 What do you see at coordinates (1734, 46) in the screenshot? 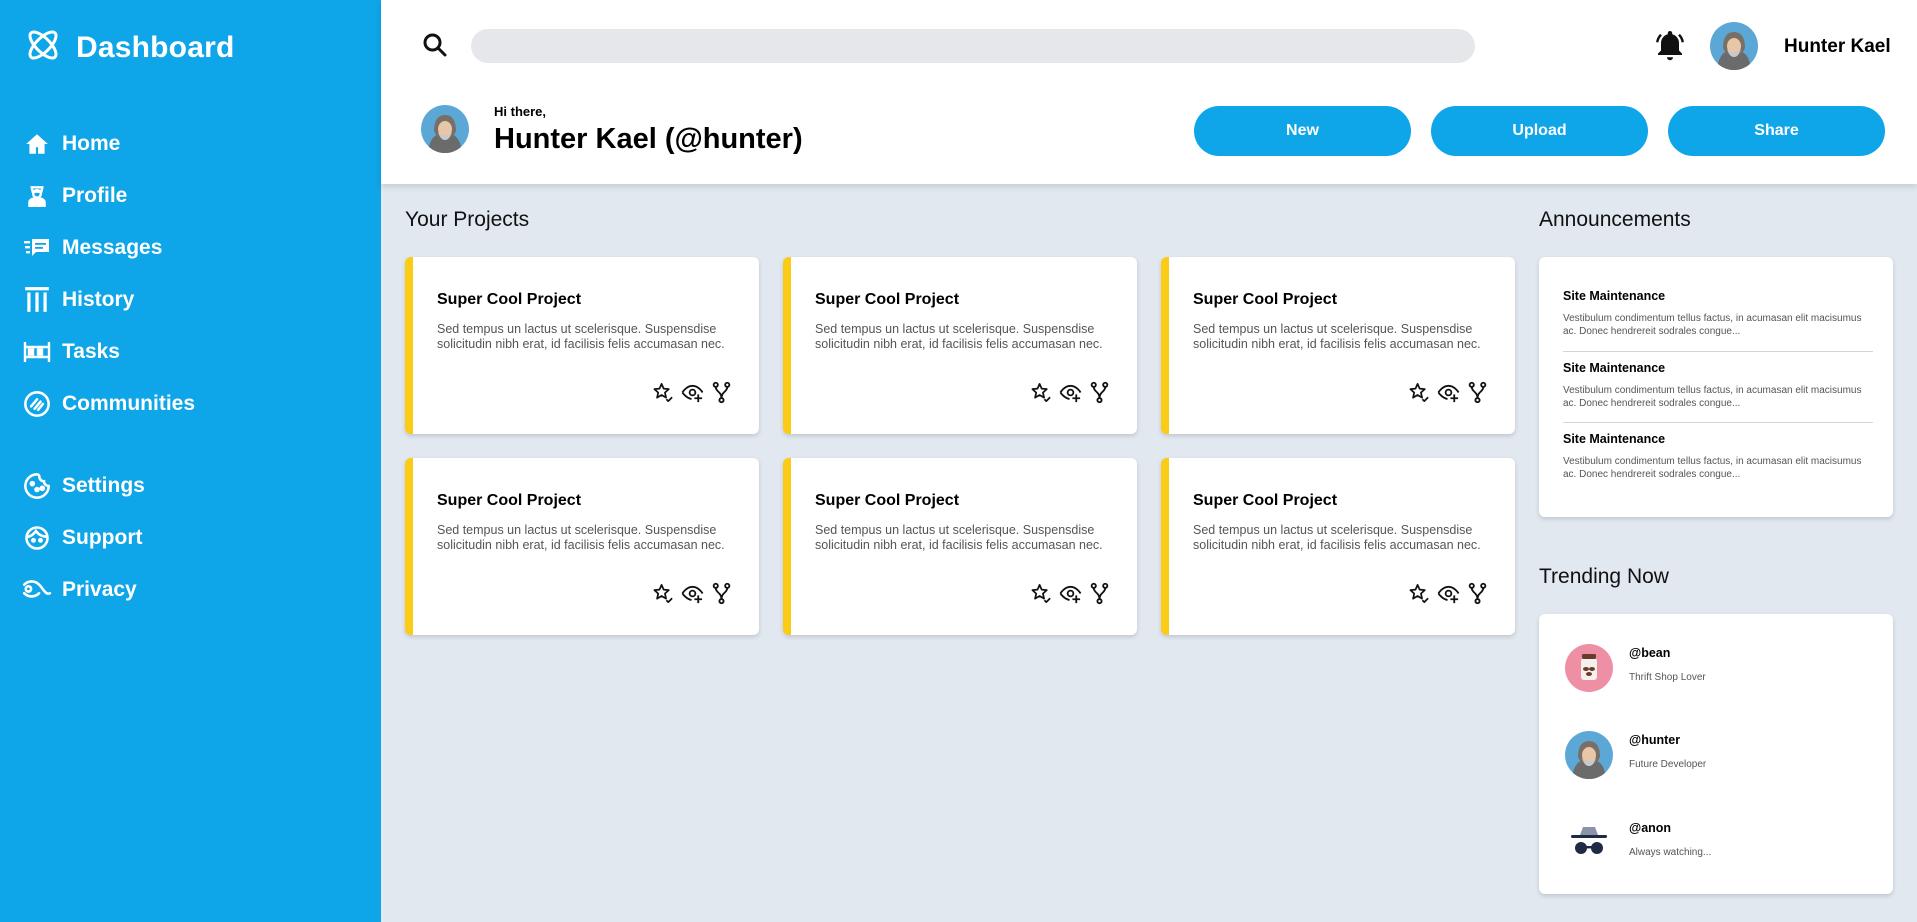
I see `user-avatar` at bounding box center [1734, 46].